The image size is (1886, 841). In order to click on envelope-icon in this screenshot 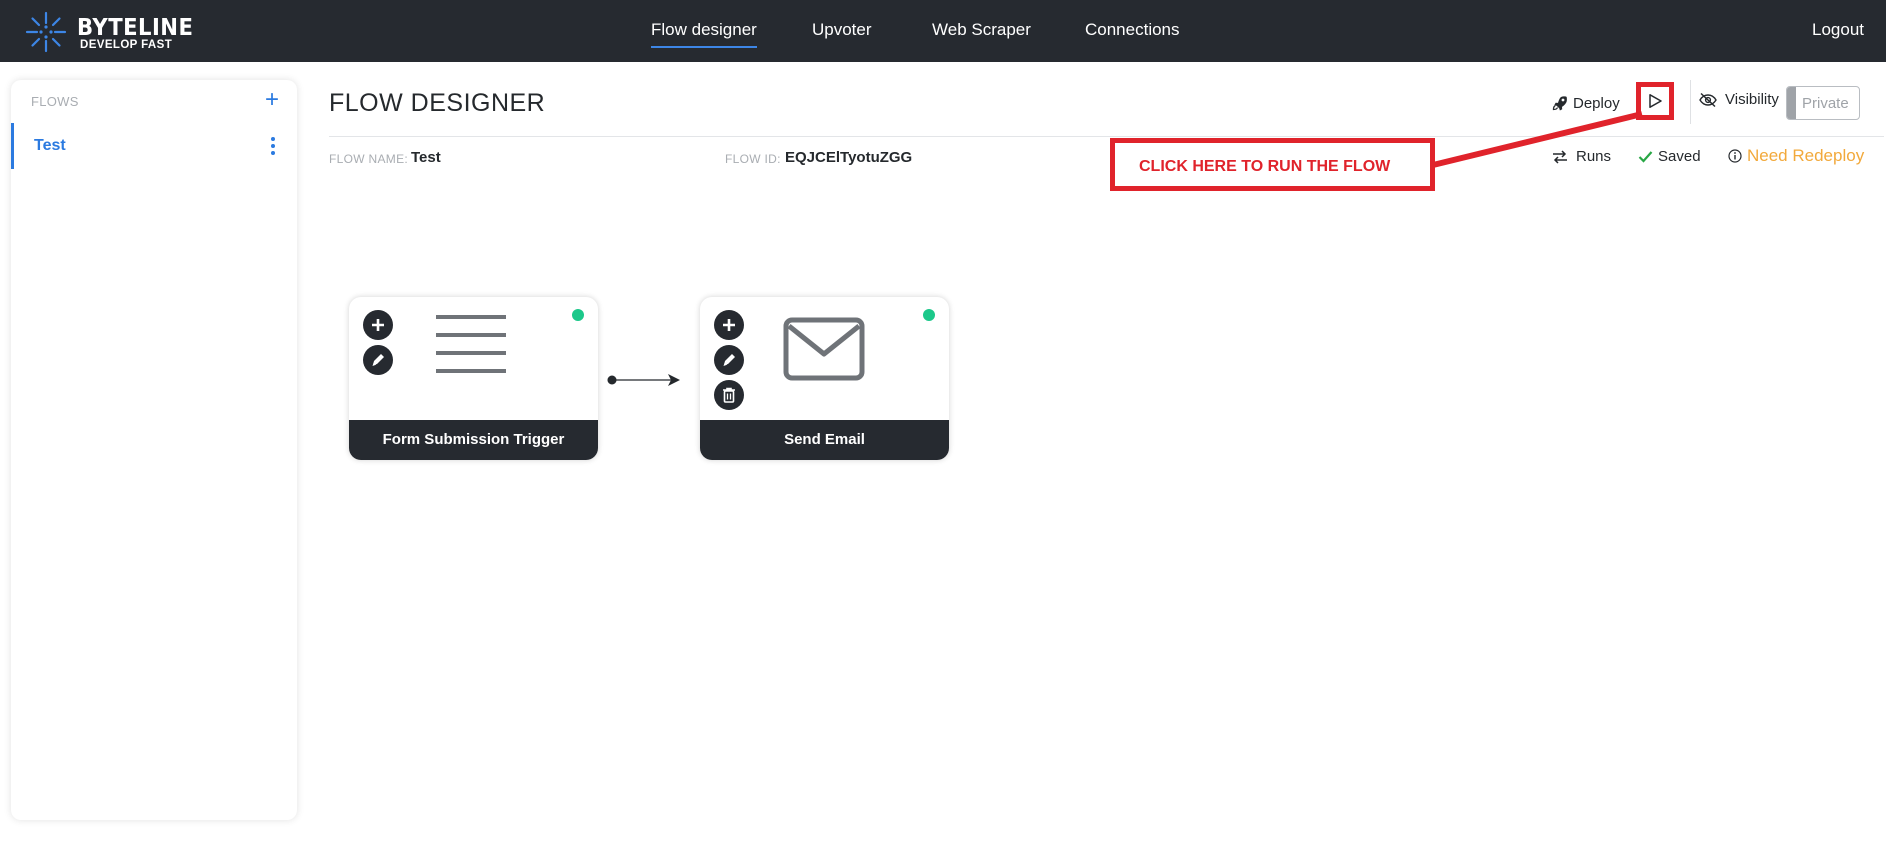, I will do `click(824, 349)`.